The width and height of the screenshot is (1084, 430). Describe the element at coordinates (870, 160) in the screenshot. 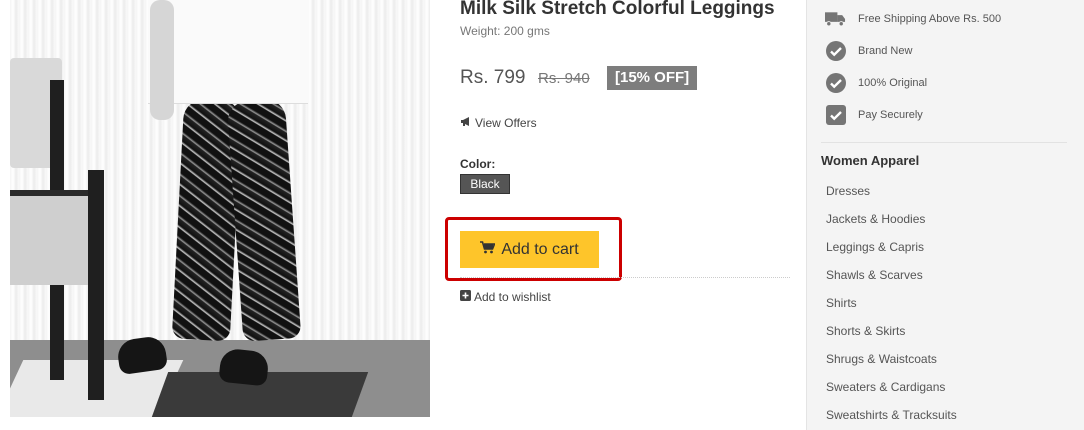

I see `category-heading: Women Apparel` at that location.